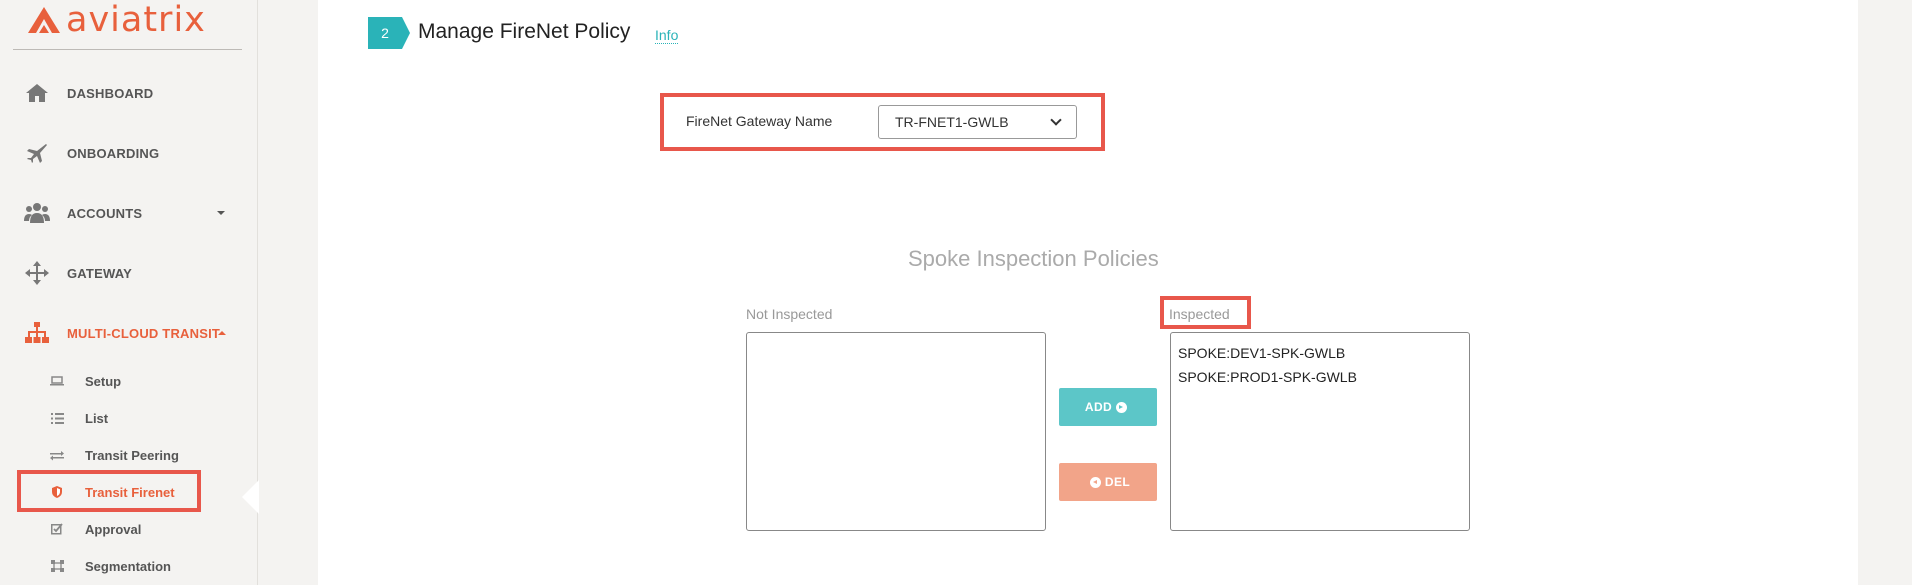 Image resolution: width=1912 pixels, height=585 pixels. Describe the element at coordinates (127, 49) in the screenshot. I see `logo-divider` at that location.